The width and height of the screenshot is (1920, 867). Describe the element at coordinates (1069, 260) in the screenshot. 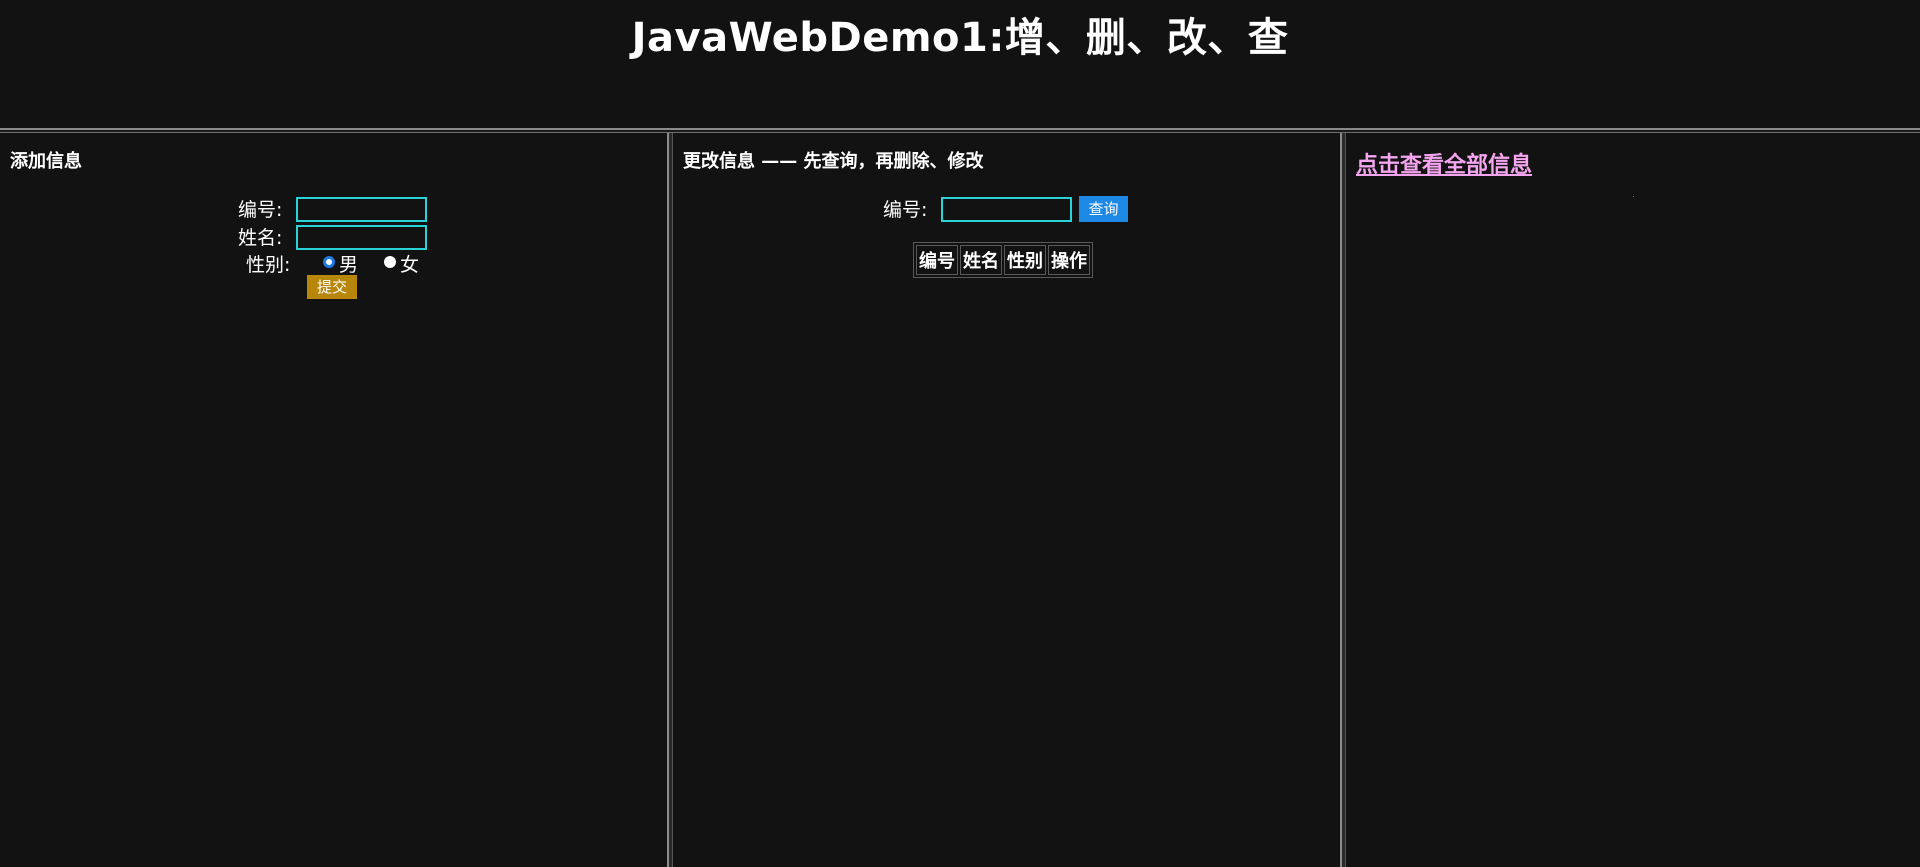

I see `column-header-action: 操作` at that location.